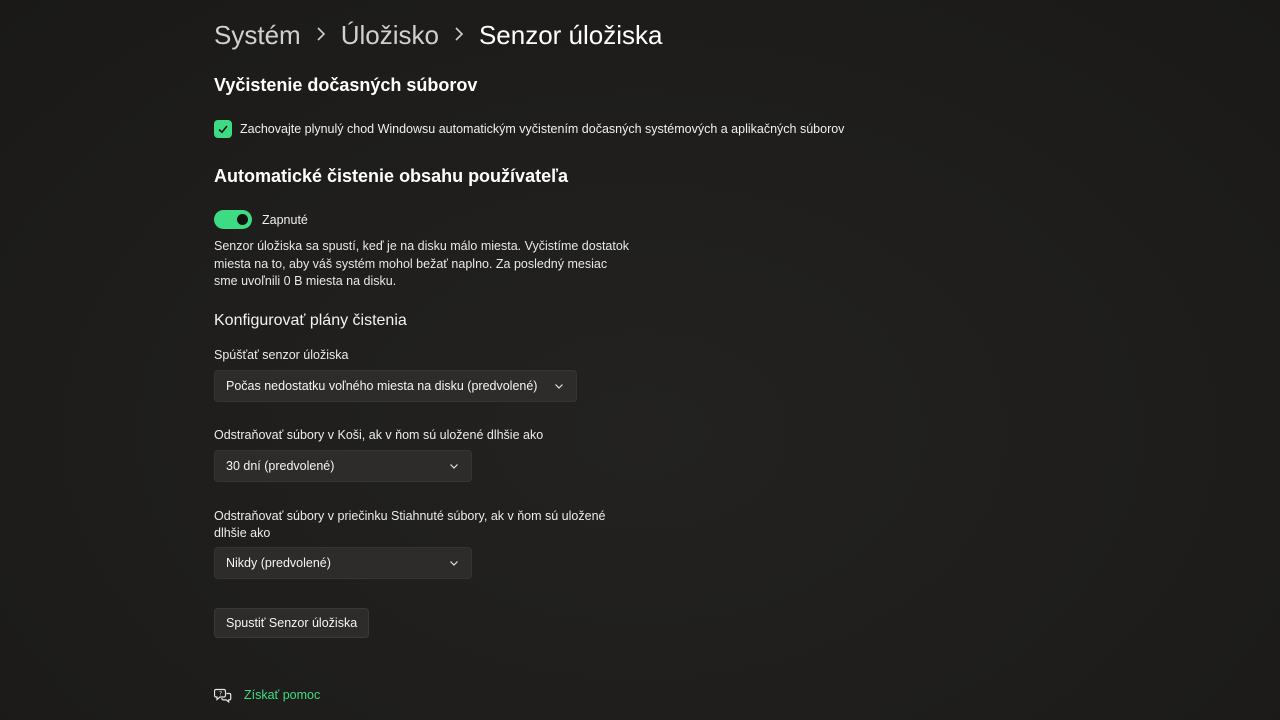 This screenshot has width=1280, height=720. Describe the element at coordinates (390, 35) in the screenshot. I see `breadcrumb-item-storage: Úložisko` at that location.